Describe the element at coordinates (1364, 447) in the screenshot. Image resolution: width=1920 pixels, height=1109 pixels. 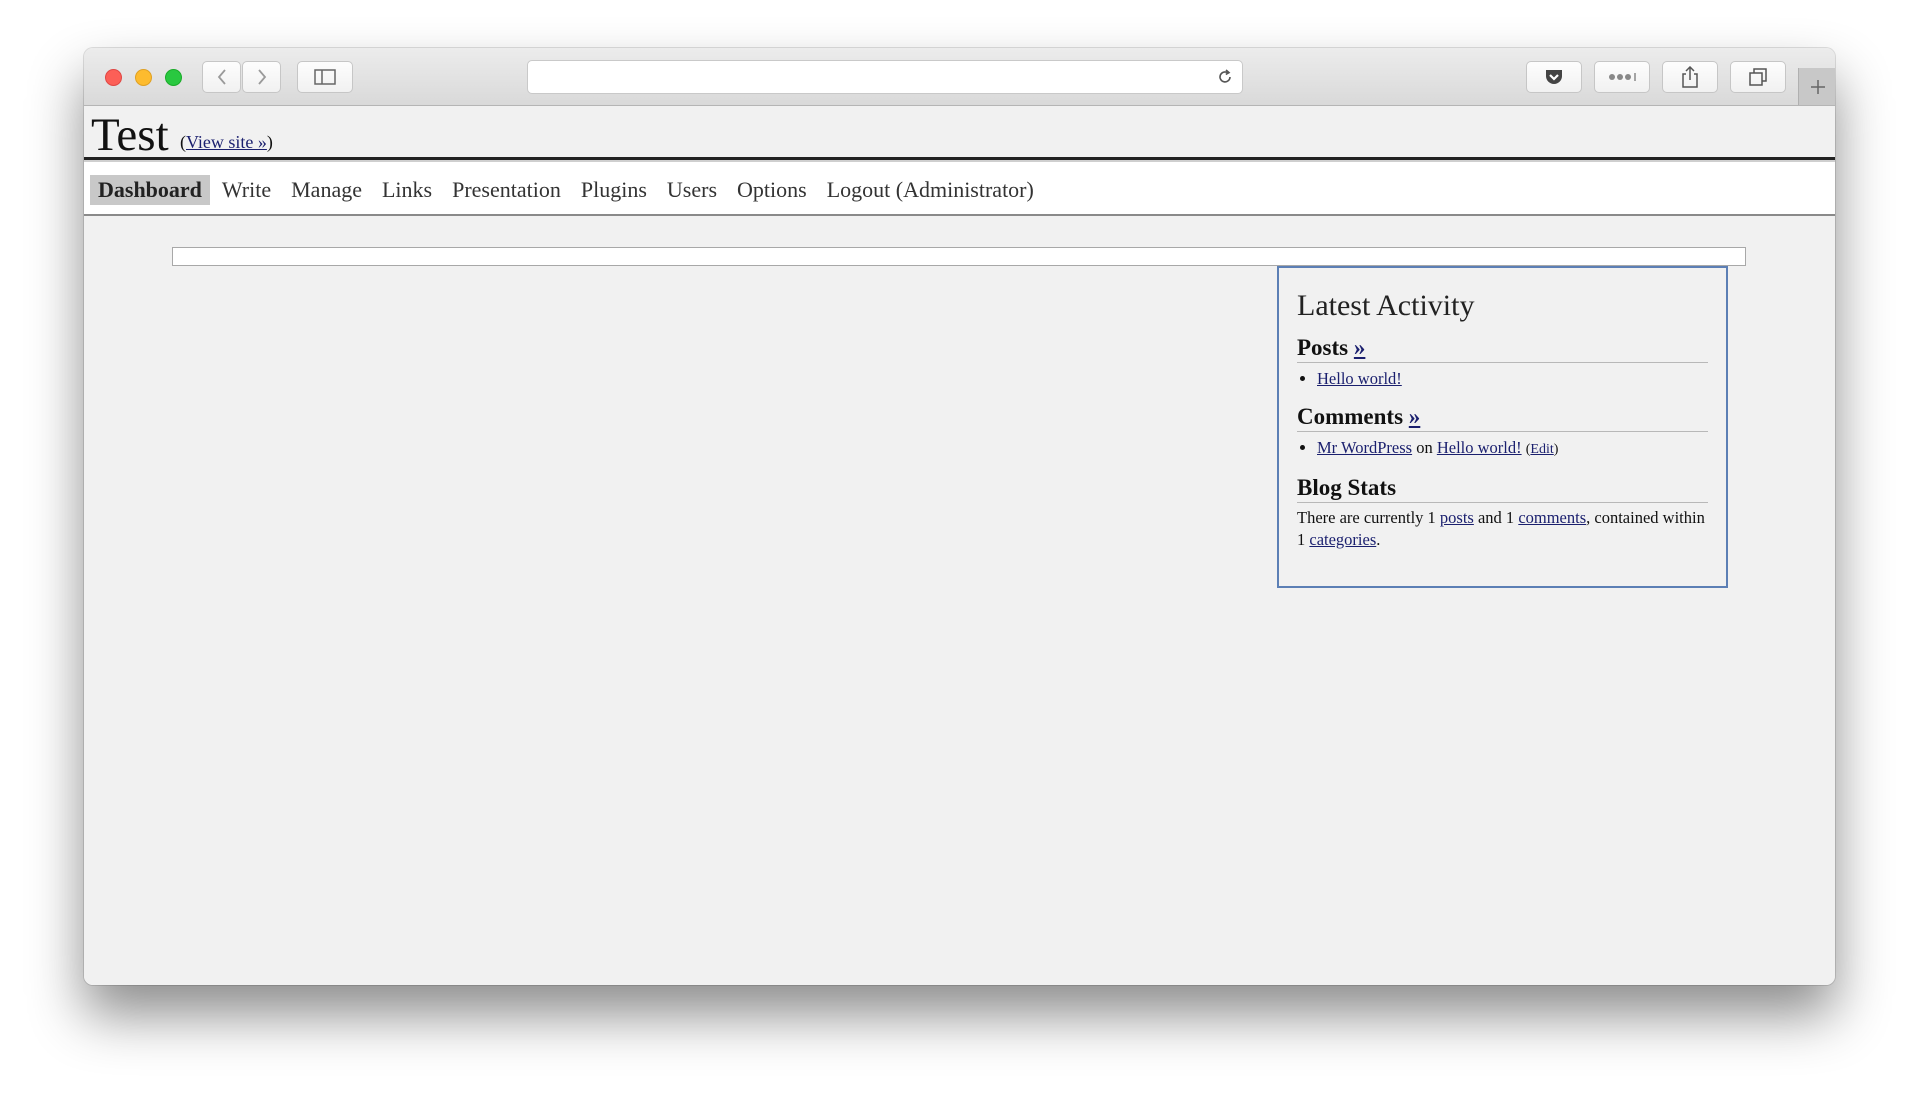
I see `comment-author-link: Mr WordPress` at that location.